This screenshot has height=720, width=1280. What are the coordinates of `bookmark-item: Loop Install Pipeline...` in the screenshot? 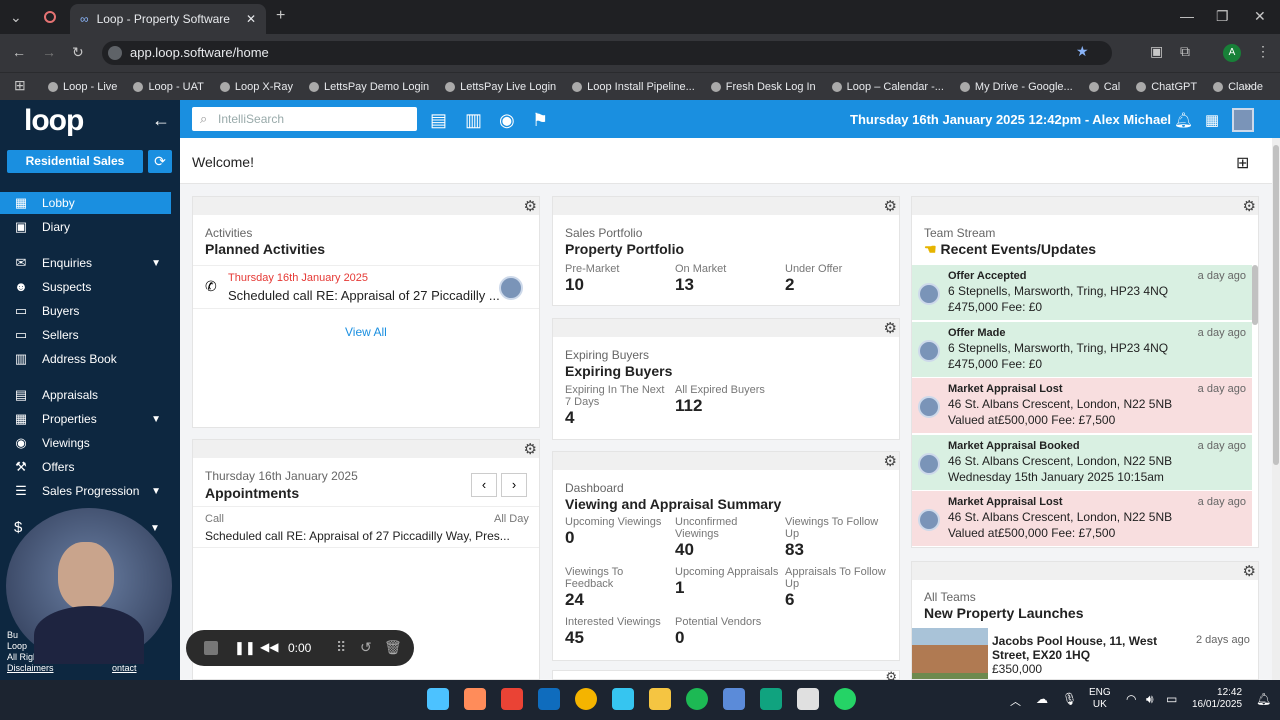 It's located at (633, 87).